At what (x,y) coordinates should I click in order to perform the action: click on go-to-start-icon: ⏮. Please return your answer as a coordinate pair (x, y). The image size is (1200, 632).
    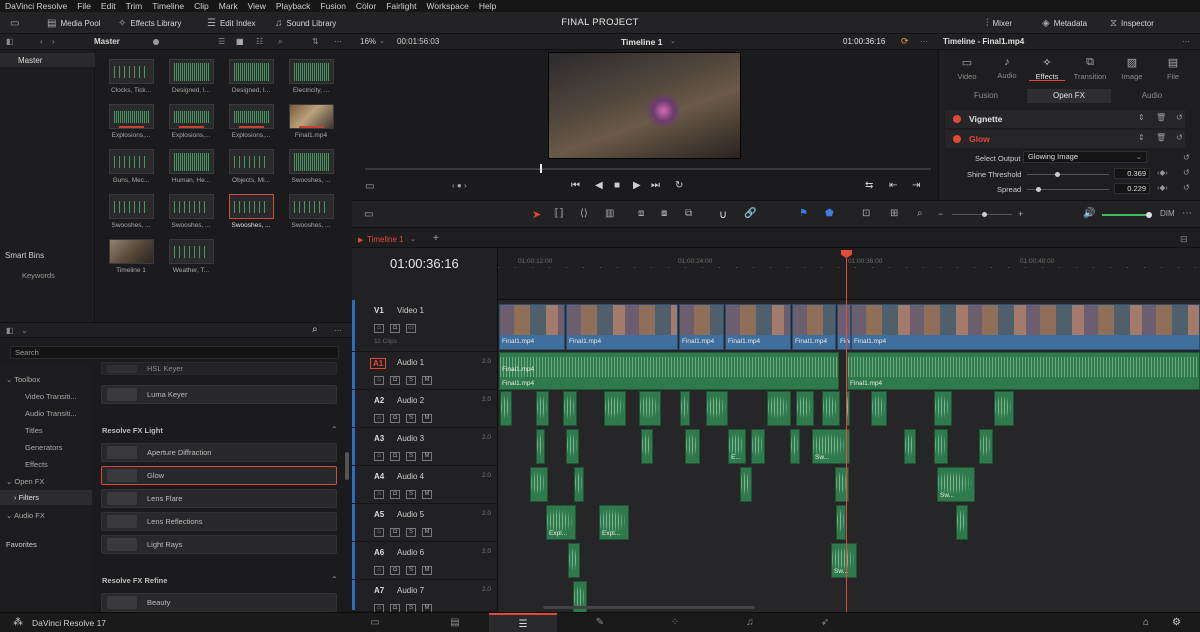
    Looking at the image, I should click on (575, 185).